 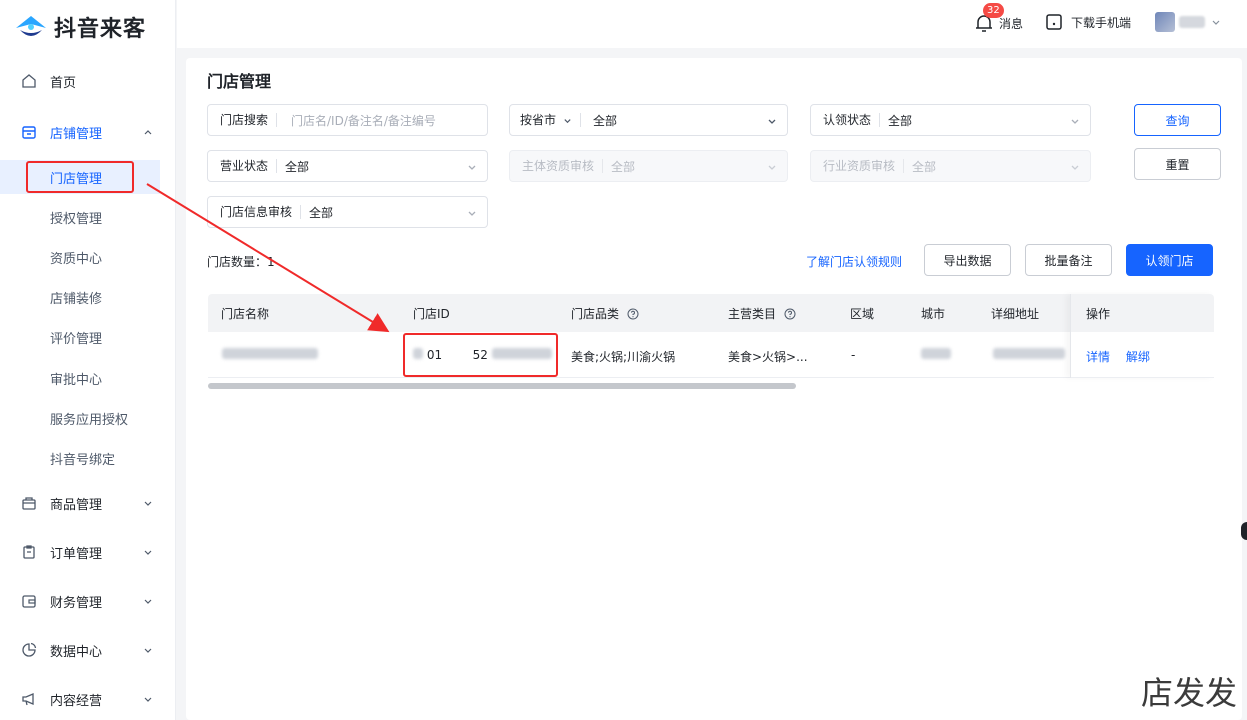 What do you see at coordinates (711, 355) in the screenshot?
I see `table-row: 01 52 美食;火锅;川渝火锅 美食>火锅>... - 详情 解绑` at bounding box center [711, 355].